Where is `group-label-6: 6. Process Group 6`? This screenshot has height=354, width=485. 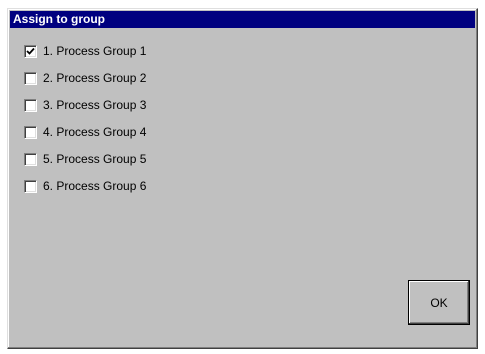 group-label-6: 6. Process Group 6 is located at coordinates (94, 186).